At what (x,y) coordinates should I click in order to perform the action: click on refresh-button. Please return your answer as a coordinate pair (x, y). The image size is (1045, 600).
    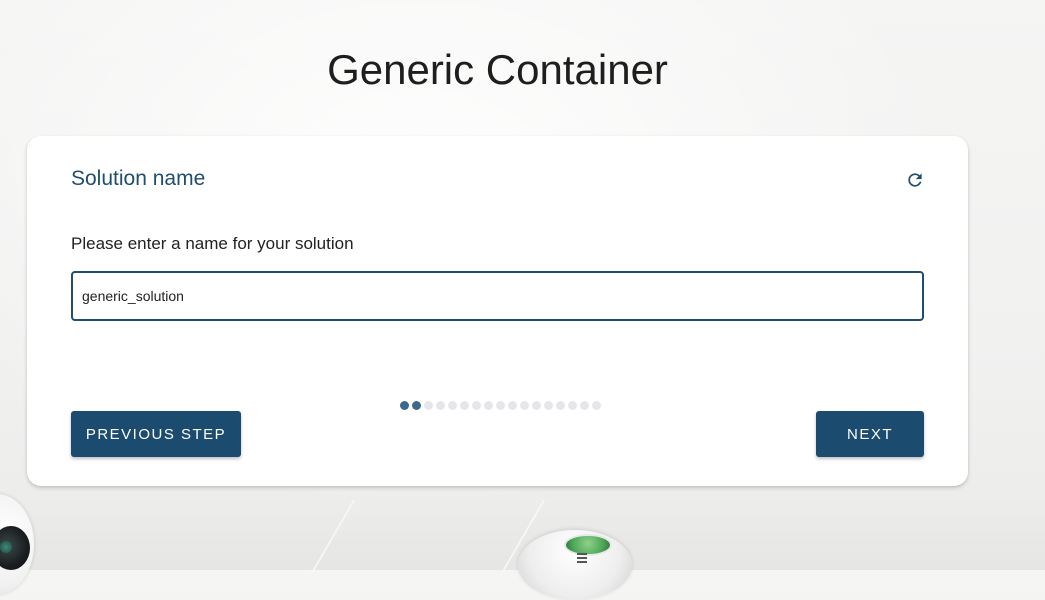
    Looking at the image, I should click on (915, 180).